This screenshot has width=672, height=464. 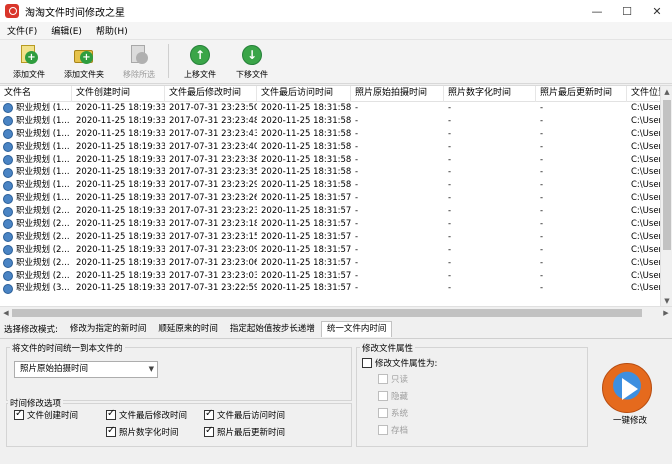 I want to click on checkbox-readonly: 只读, so click(x=393, y=379).